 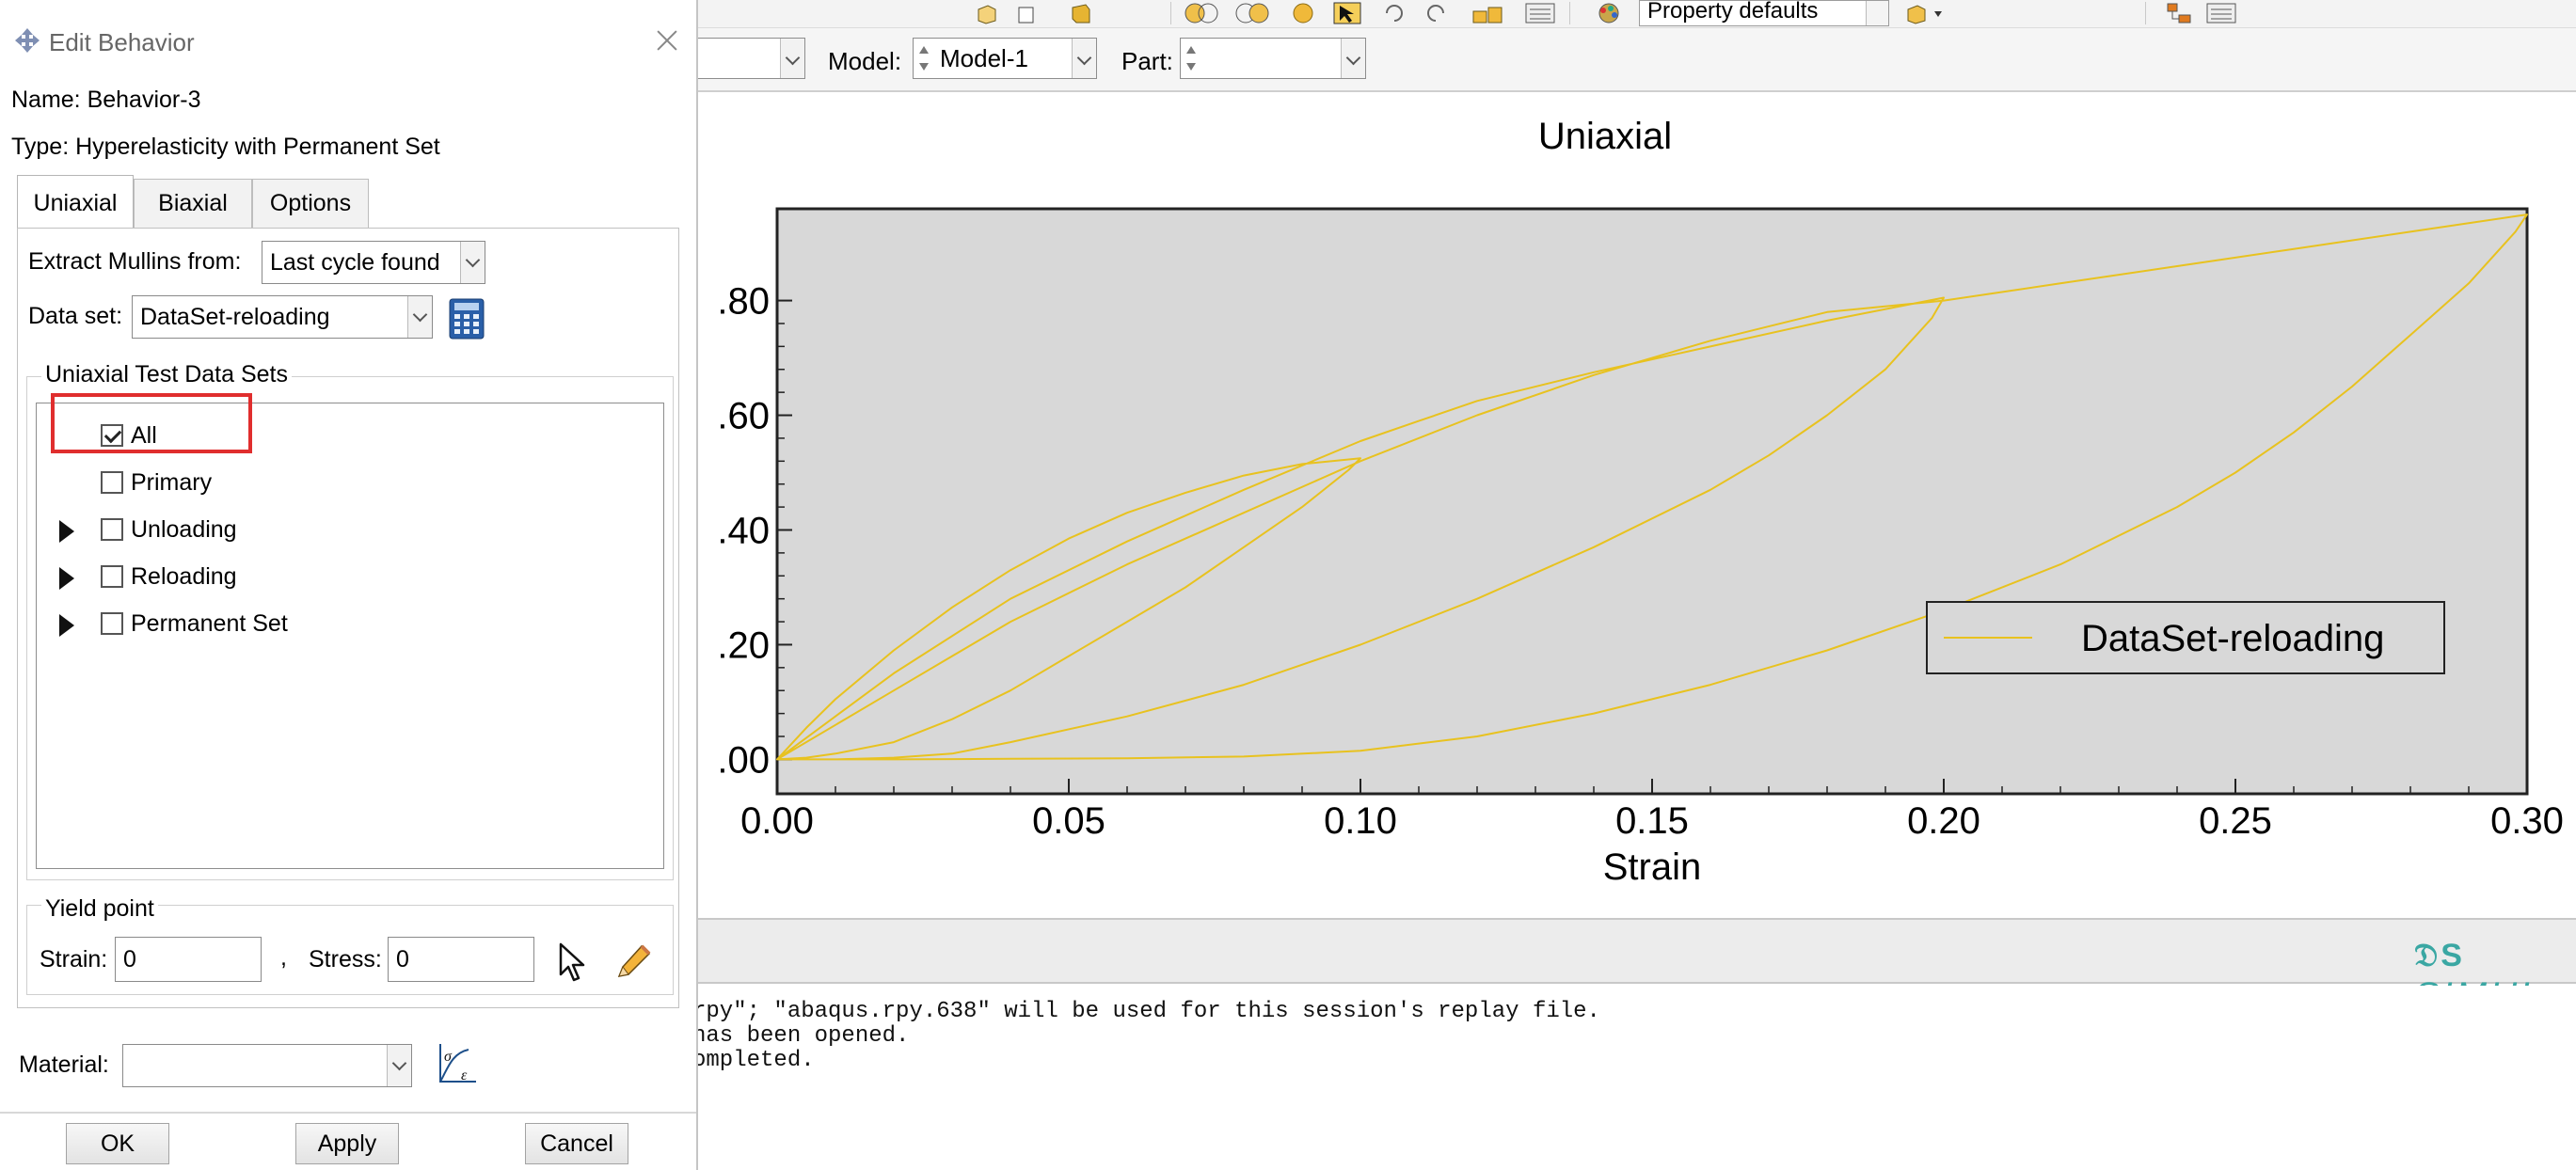 What do you see at coordinates (743, 417) in the screenshot?
I see `y-tick-label: .60` at bounding box center [743, 417].